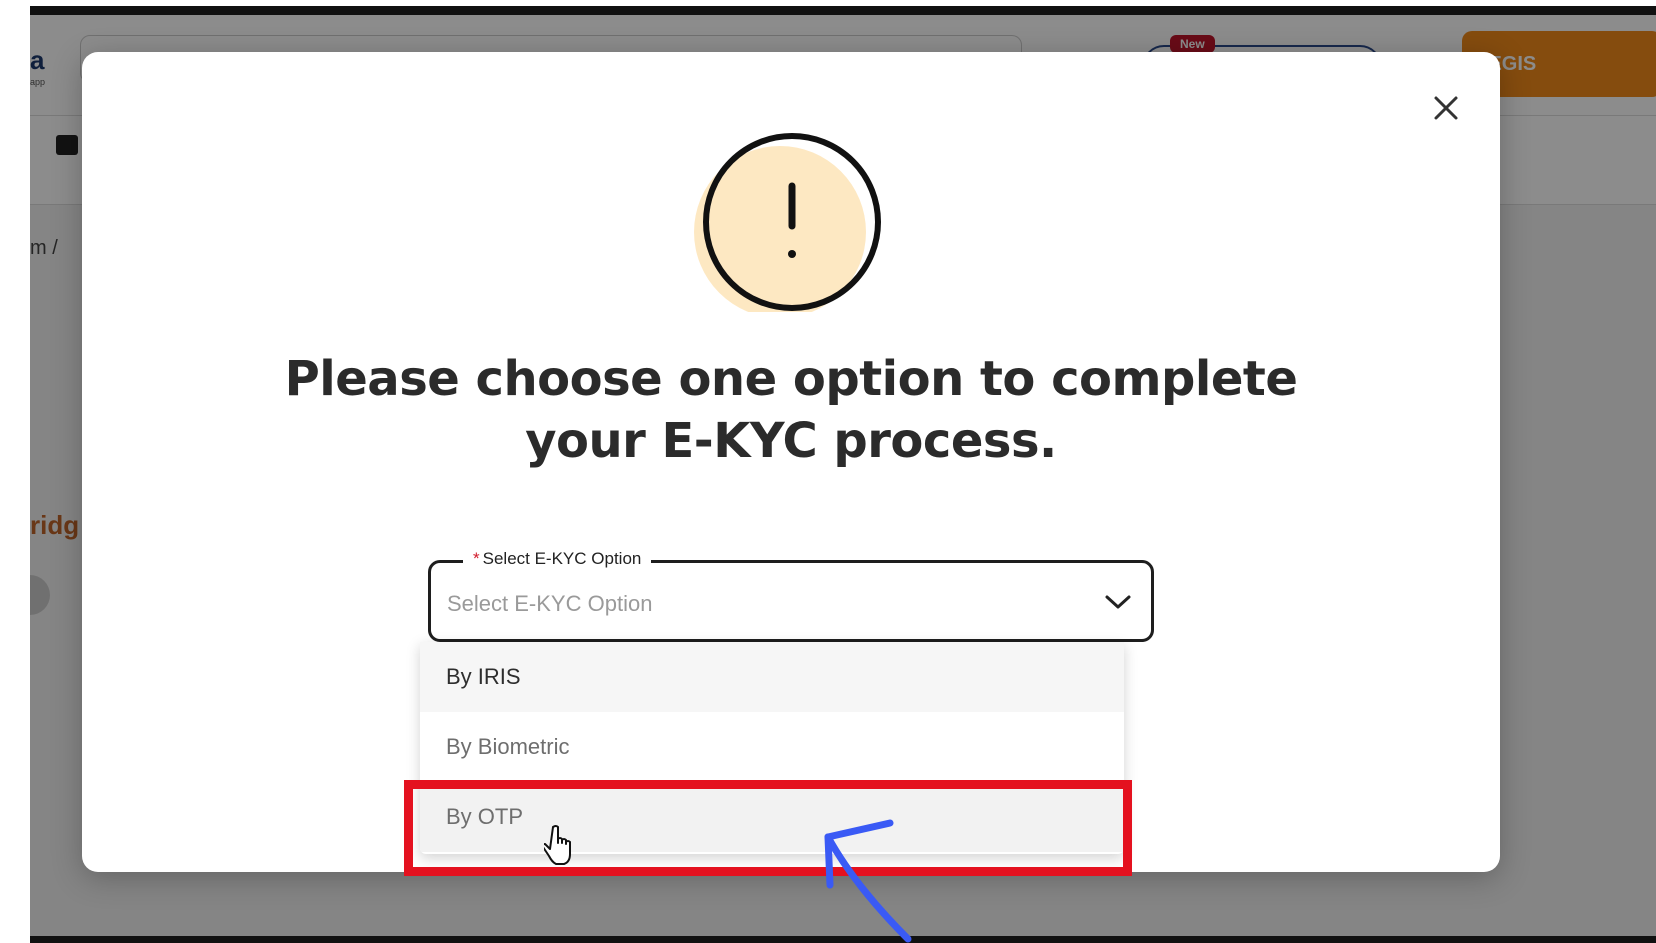 This screenshot has width=1656, height=943. Describe the element at coordinates (791, 595) in the screenshot. I see `ekyc-option-select: * Select E-KYC Option Select E-KYC Option` at that location.